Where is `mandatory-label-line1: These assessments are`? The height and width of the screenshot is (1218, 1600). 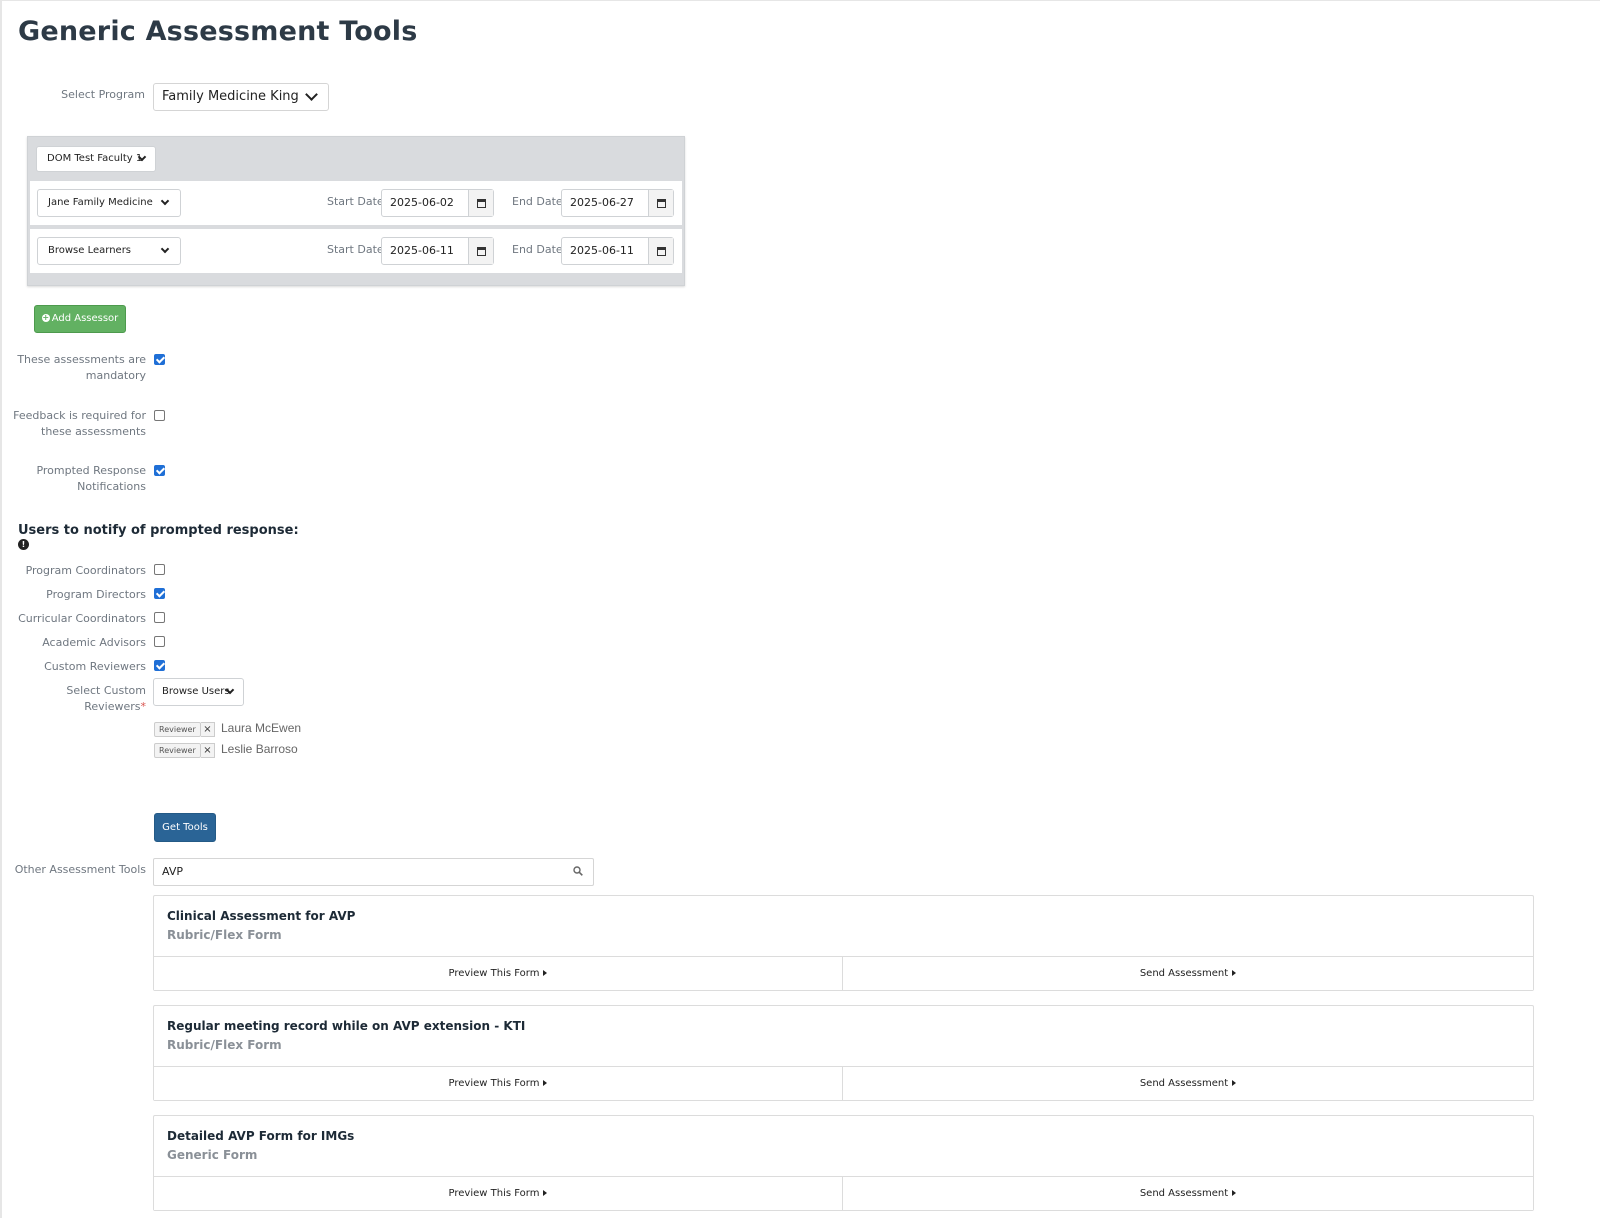
mandatory-label-line1: These assessments are is located at coordinates (81, 359).